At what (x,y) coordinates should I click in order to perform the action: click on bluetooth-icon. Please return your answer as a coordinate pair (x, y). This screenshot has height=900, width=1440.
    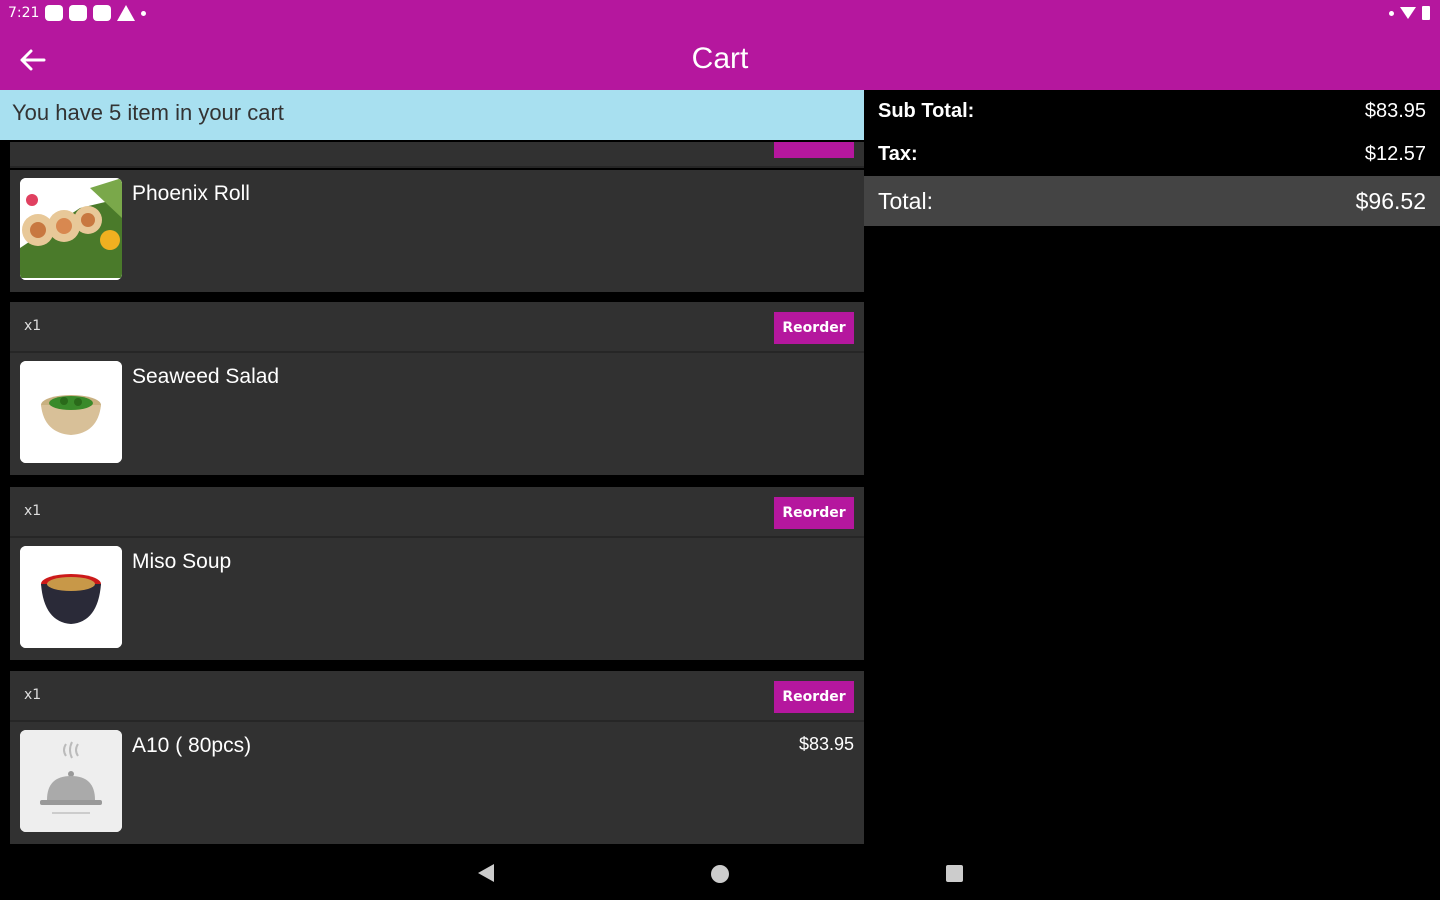
    Looking at the image, I should click on (1391, 13).